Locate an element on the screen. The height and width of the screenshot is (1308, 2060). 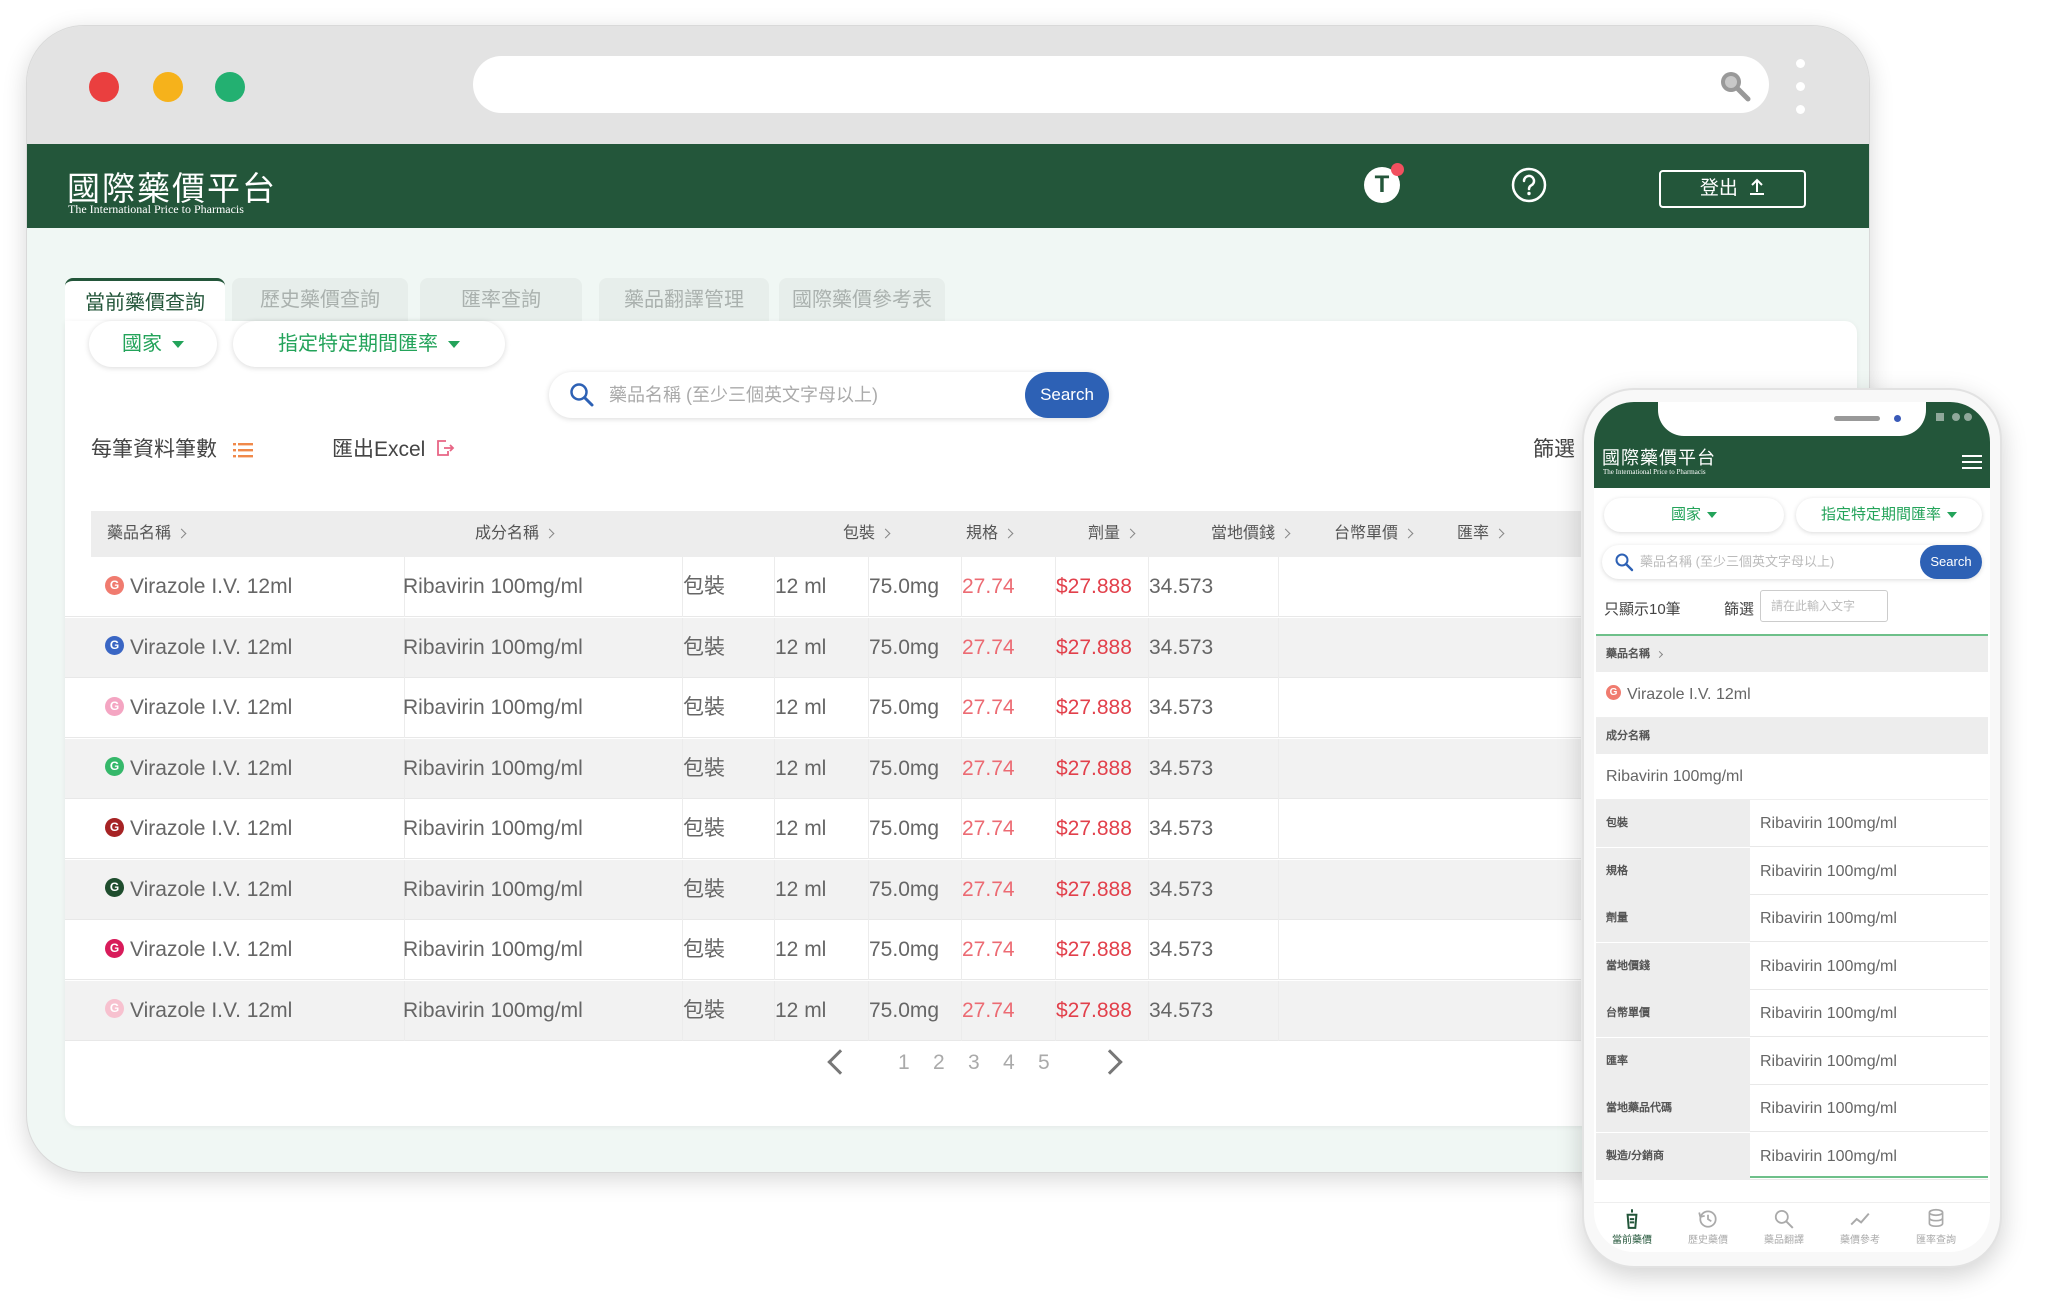
minimize-window-button is located at coordinates (168, 87).